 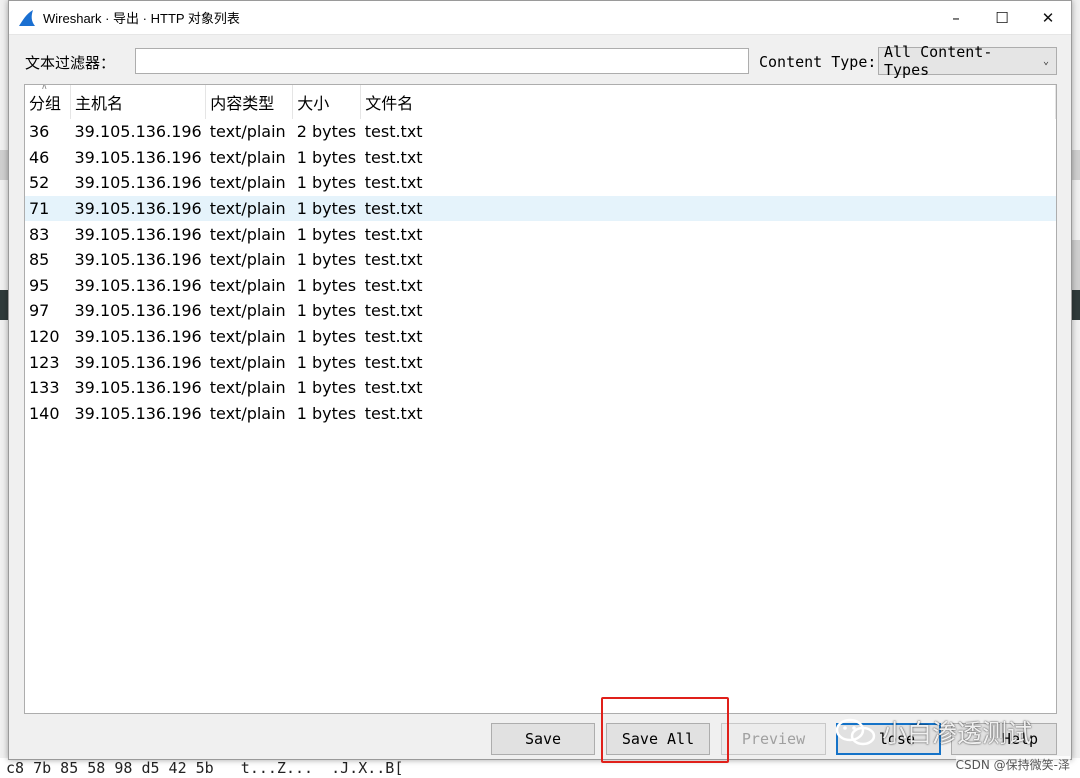 What do you see at coordinates (773, 739) in the screenshot?
I see `preview-button: Preview` at bounding box center [773, 739].